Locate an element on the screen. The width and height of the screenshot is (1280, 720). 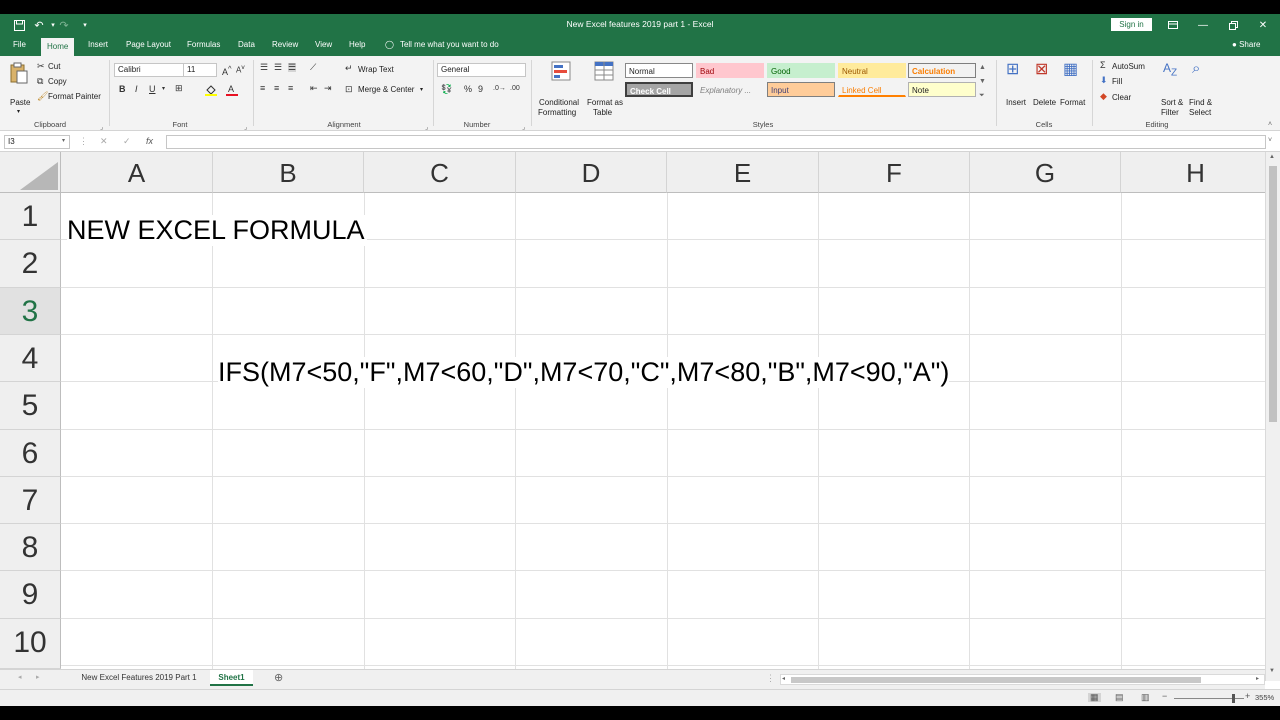
decrease-font-size-icon: Av is located at coordinates (240, 69).